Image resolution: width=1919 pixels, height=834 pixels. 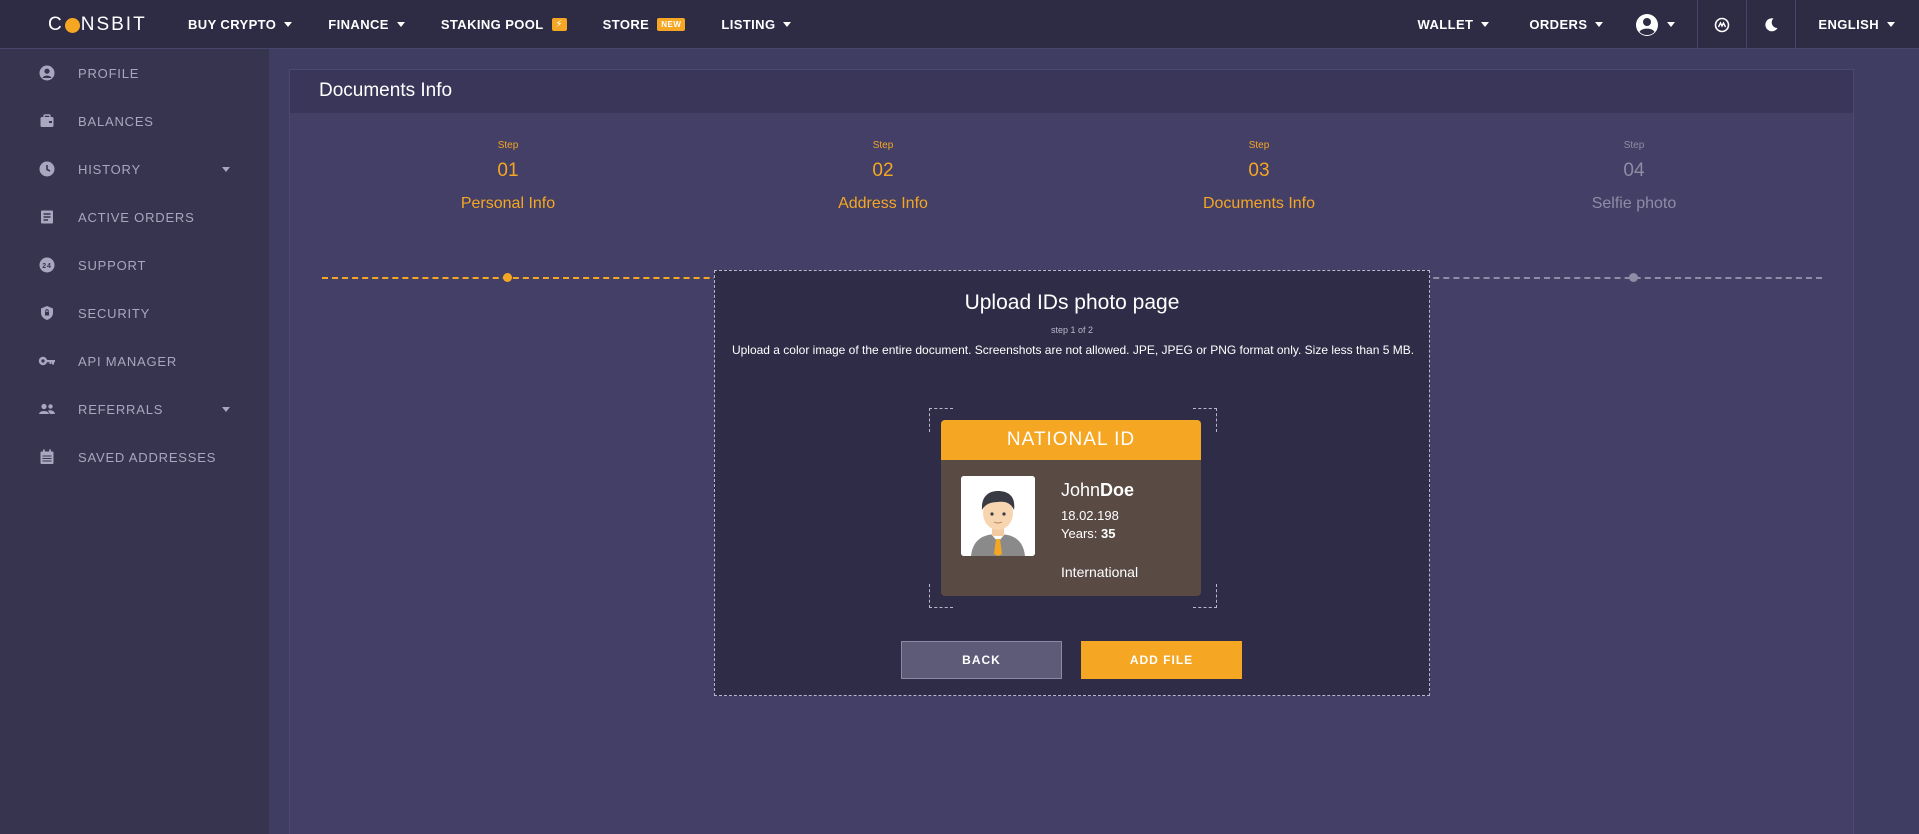 I want to click on id-first-name: John, so click(x=1081, y=490).